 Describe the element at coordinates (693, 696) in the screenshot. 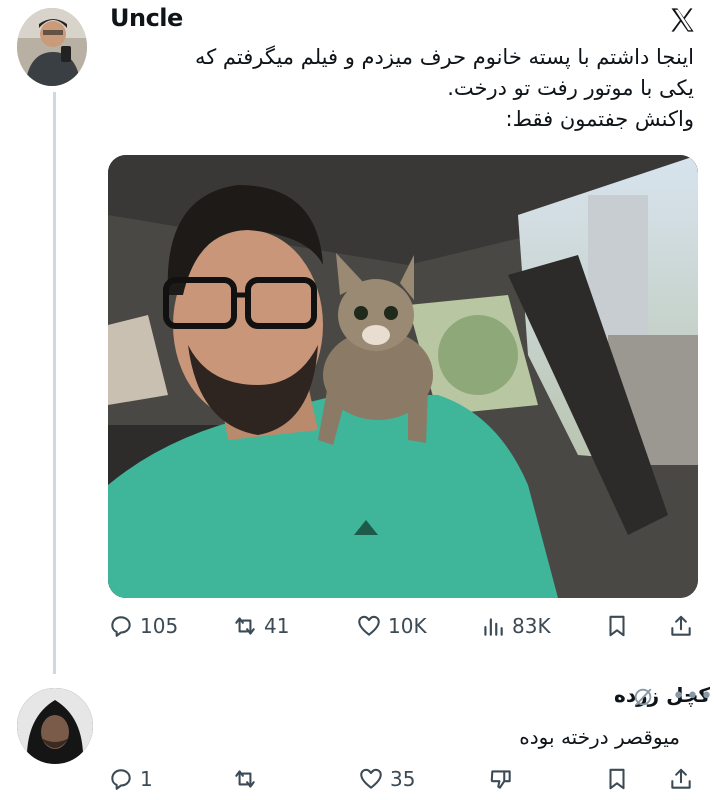

I see `more-icon: •••` at that location.